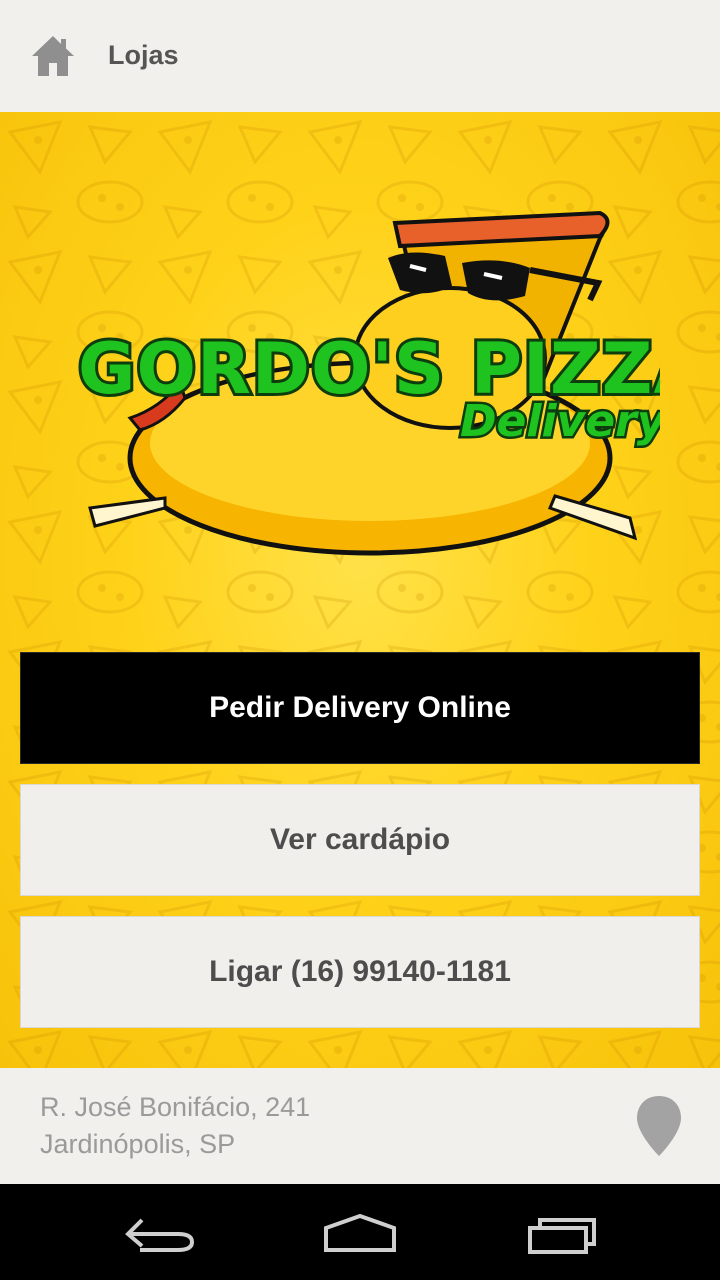 The height and width of the screenshot is (1280, 720). I want to click on recents-icon, so click(562, 1232).